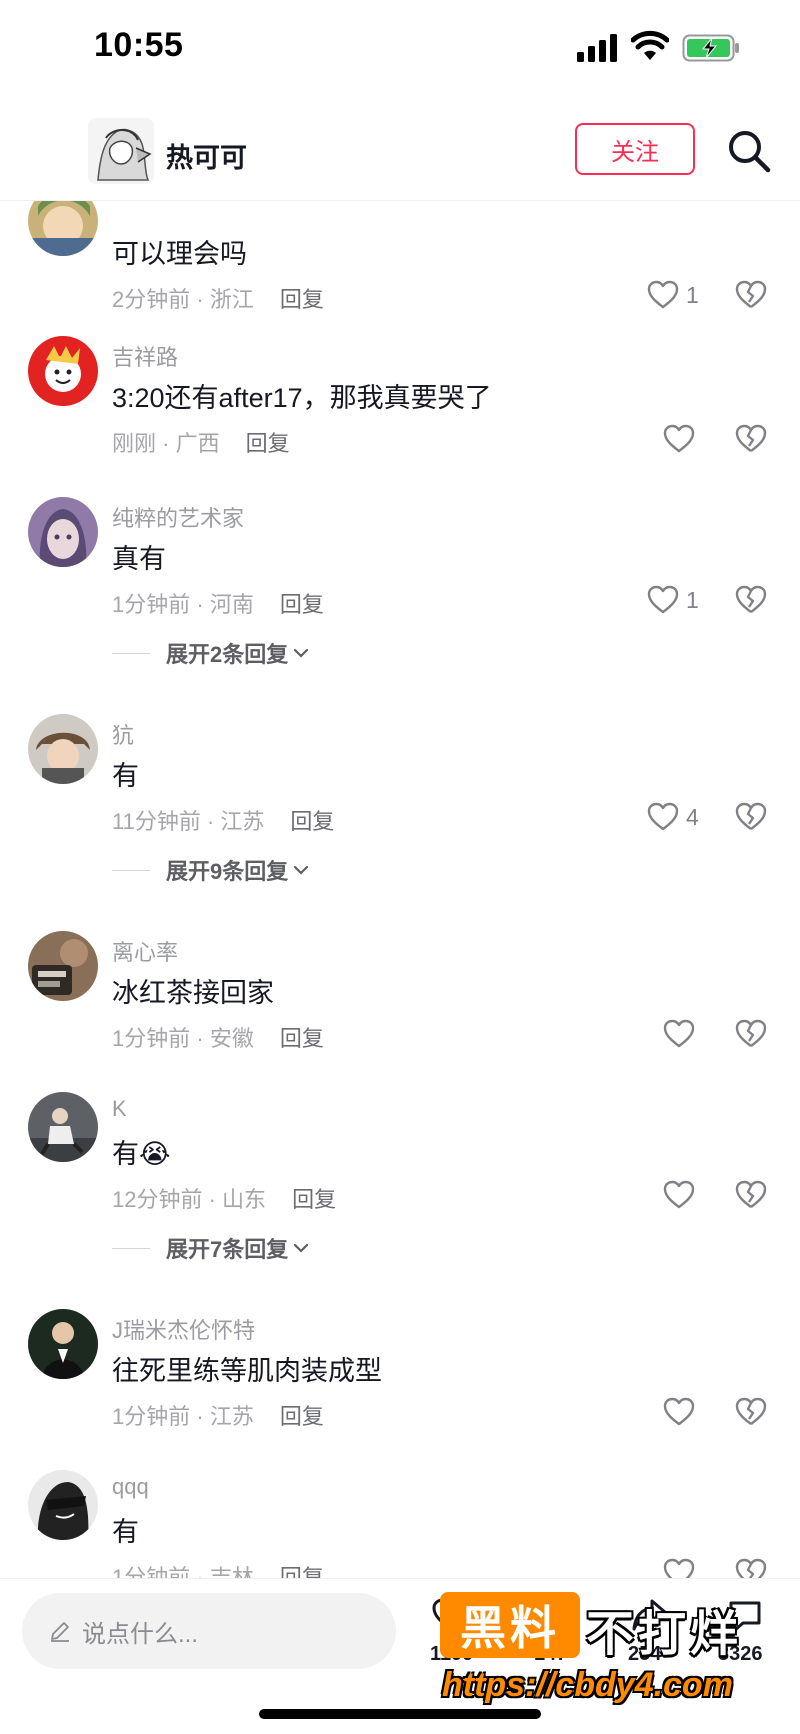 This screenshot has height=1734, width=800. I want to click on wifi-icon, so click(650, 45).